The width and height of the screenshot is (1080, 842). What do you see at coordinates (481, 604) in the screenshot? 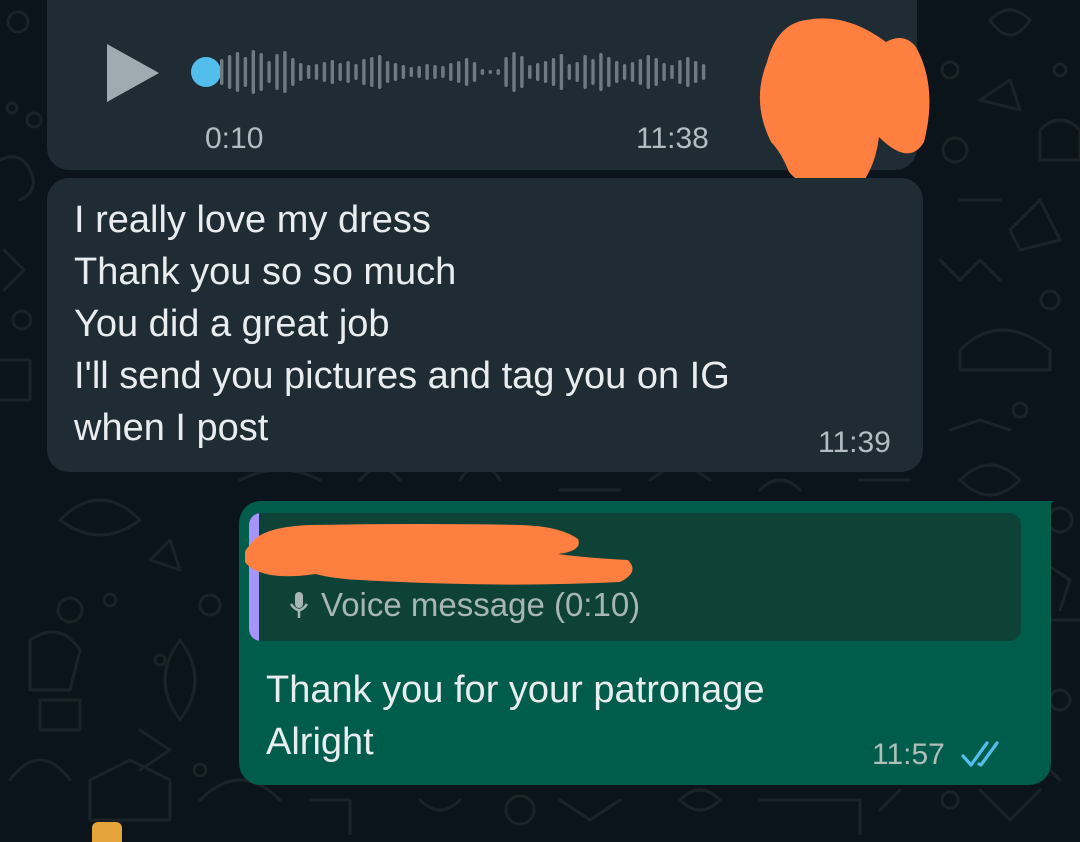
I see `quoted-voice-label: Voice message (0:10)` at bounding box center [481, 604].